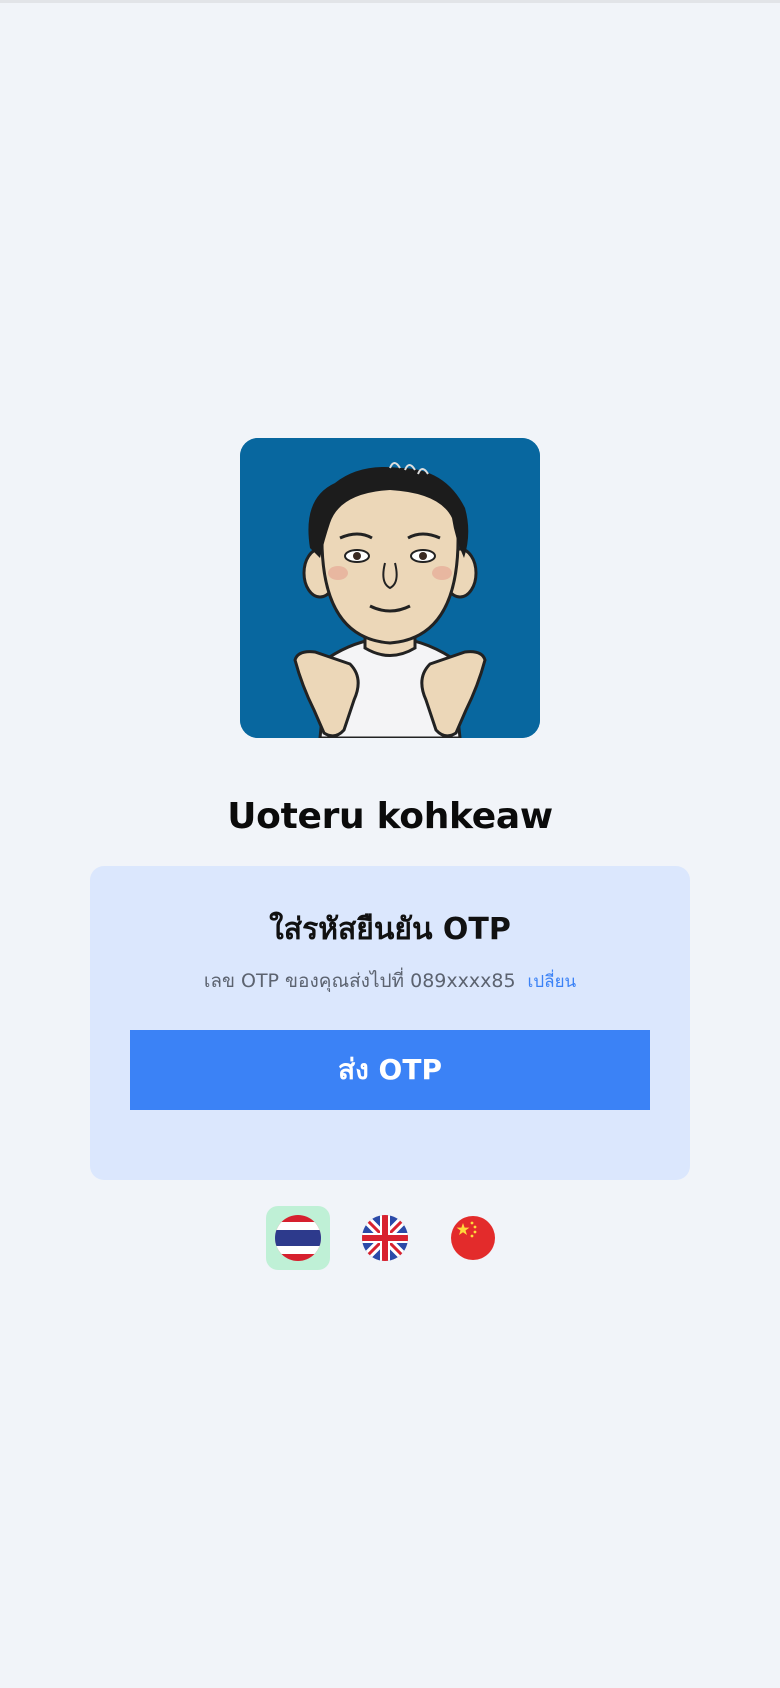  I want to click on otp-sent-text: เลข OTP ของคุณส่งไปที่ 089xxxx85, so click(359, 981).